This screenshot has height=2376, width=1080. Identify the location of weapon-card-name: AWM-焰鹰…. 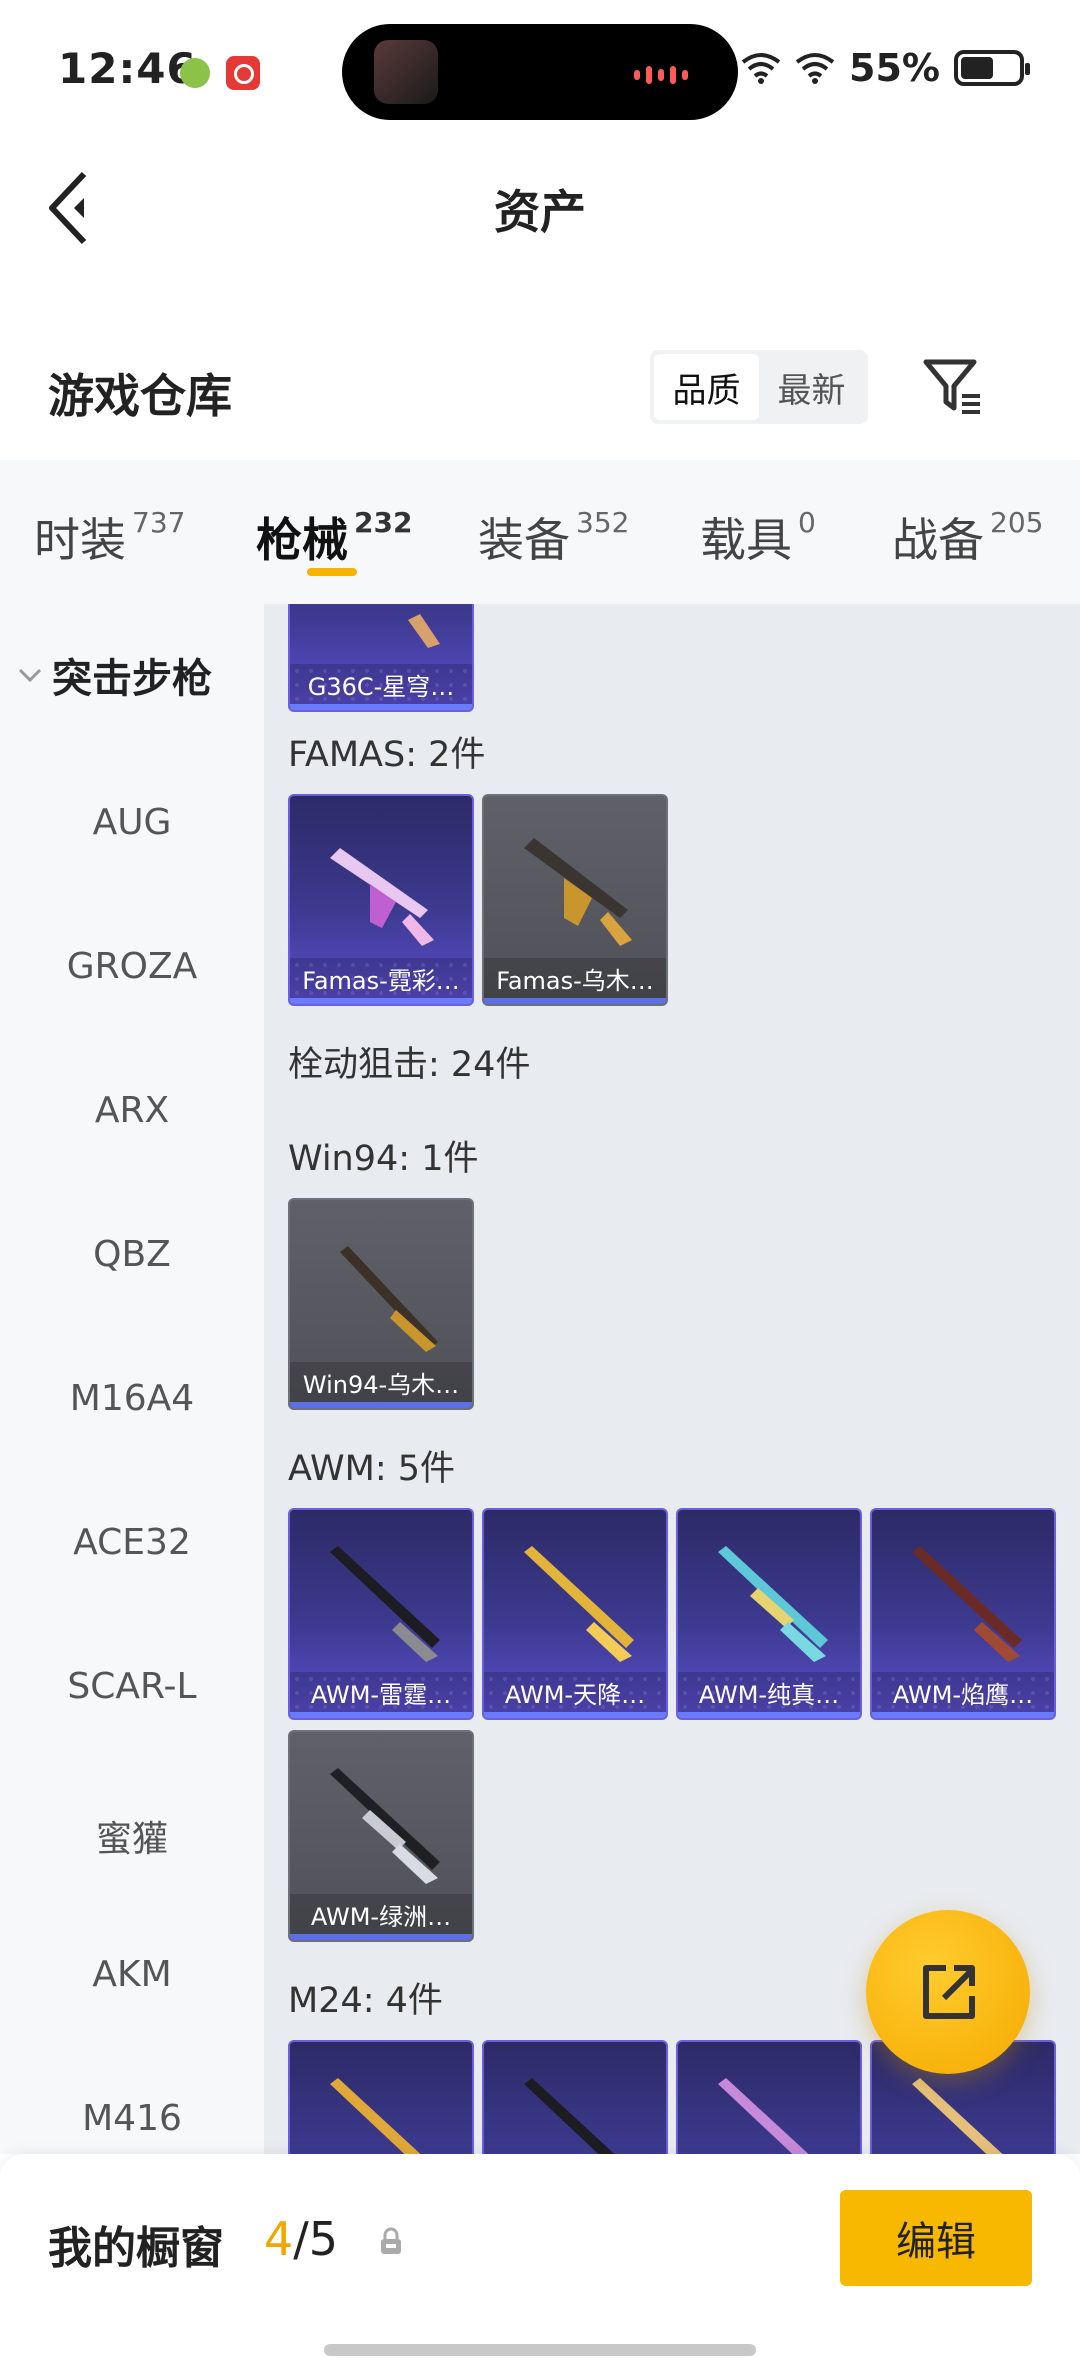
(963, 1692).